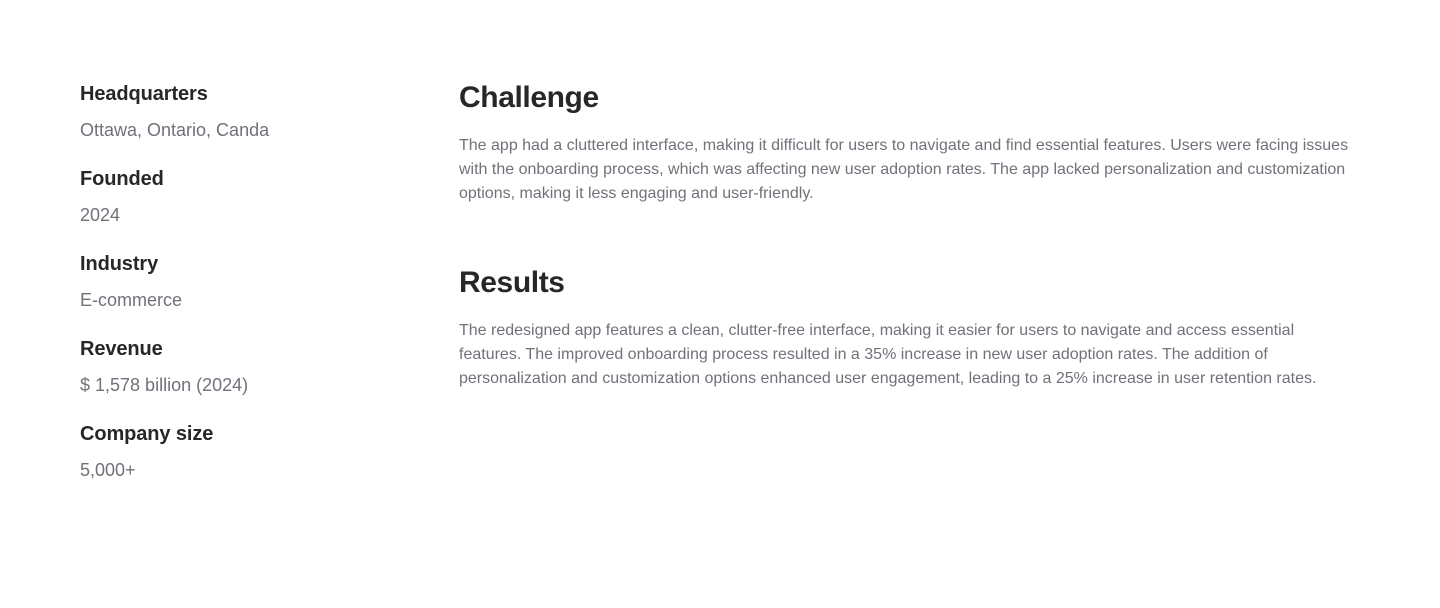  I want to click on fact-revenue: Revenue $ 1,578 billion (2024), so click(240, 367).